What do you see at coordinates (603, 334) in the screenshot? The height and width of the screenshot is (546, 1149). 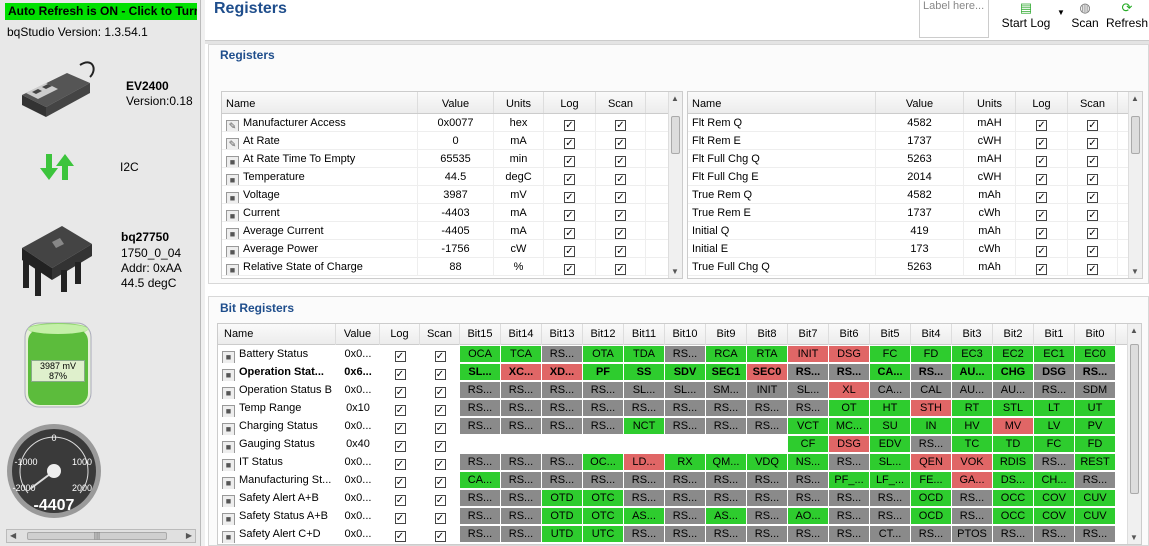 I see `col-bit12: Bit12` at bounding box center [603, 334].